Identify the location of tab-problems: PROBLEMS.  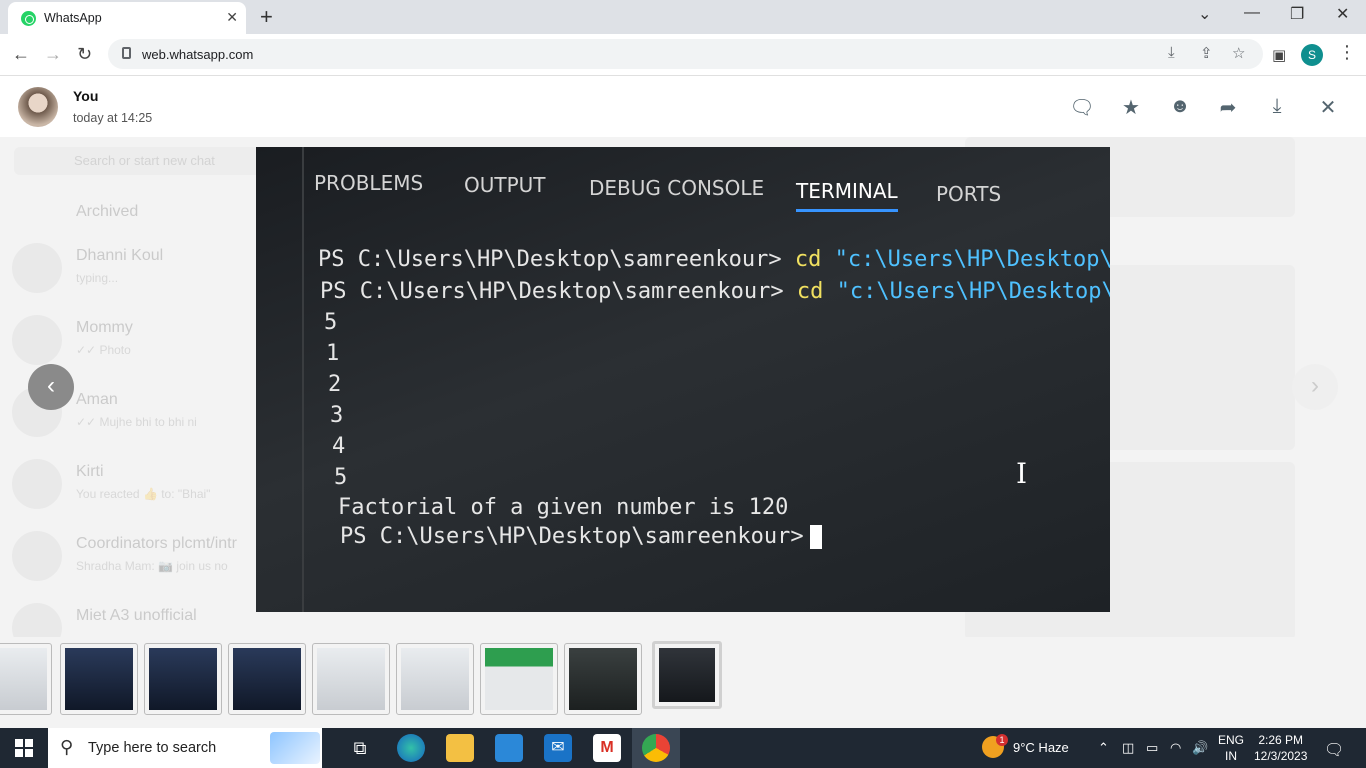
(369, 183).